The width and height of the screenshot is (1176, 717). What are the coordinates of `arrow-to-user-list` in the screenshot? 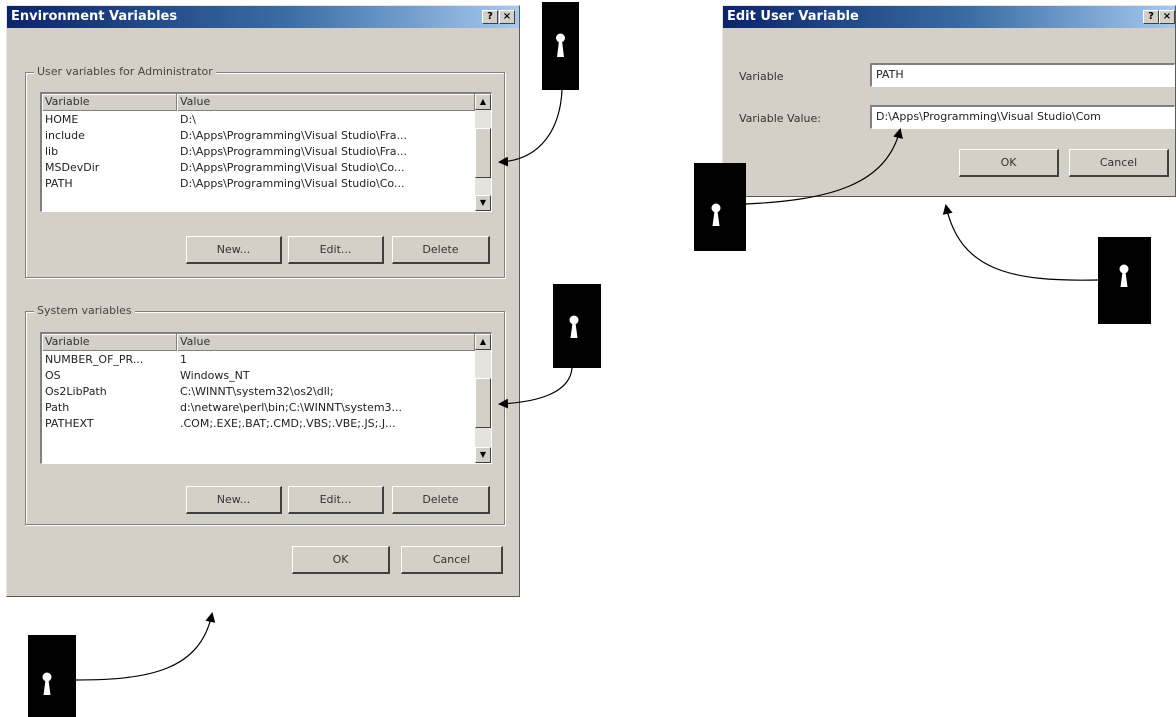 It's located at (530, 128).